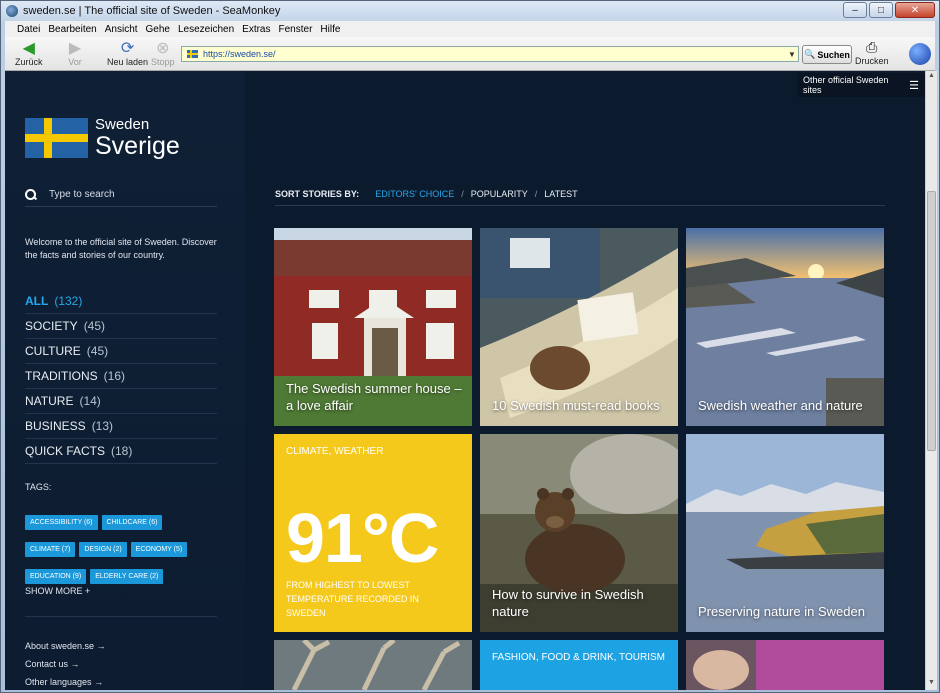  Describe the element at coordinates (579, 533) in the screenshot. I see `story-card-survive-nature: How to survive in Swedish nature` at that location.